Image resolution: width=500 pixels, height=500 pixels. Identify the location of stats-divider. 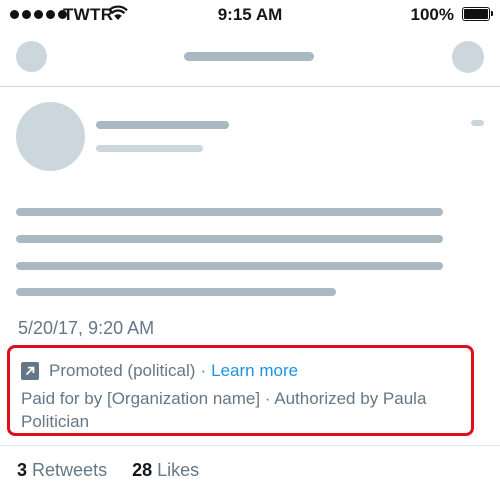
(250, 445).